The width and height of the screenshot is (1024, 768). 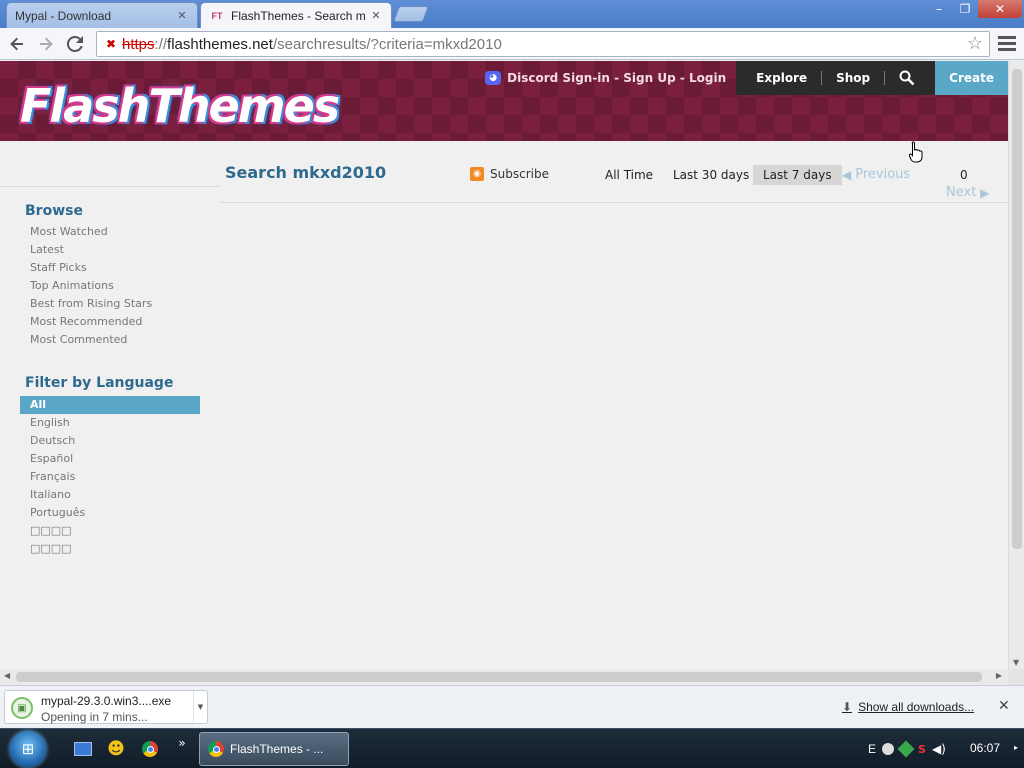 What do you see at coordinates (110, 513) in the screenshot?
I see `language-item-portugues: Português` at bounding box center [110, 513].